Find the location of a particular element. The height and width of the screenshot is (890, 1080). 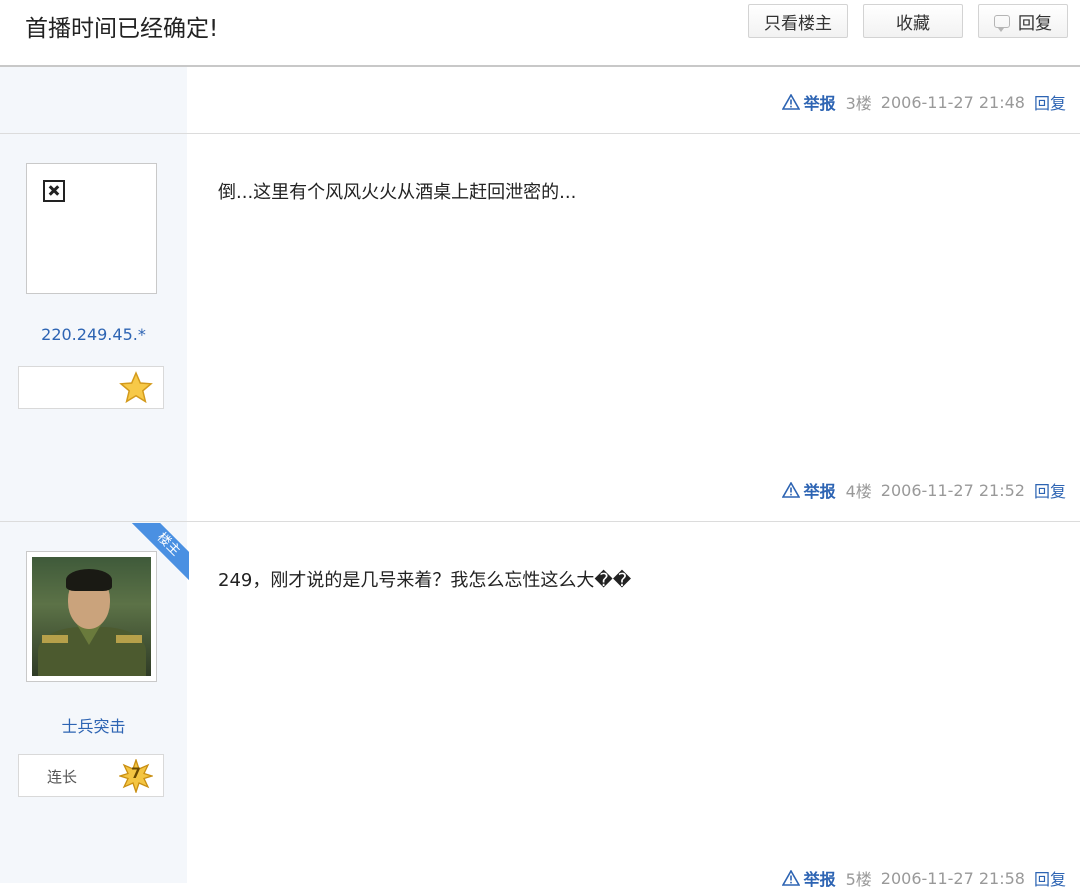

floor-number: 4楼 is located at coordinates (858, 491).